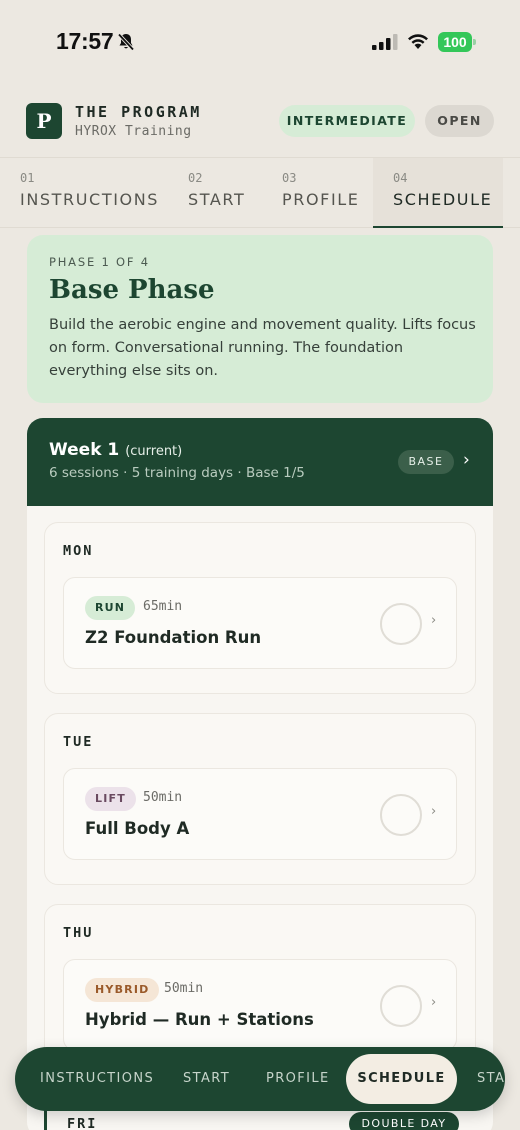 This screenshot has height=1130, width=520. What do you see at coordinates (260, 814) in the screenshot?
I see `session-card: LIFT 50min Full Body A ›` at bounding box center [260, 814].